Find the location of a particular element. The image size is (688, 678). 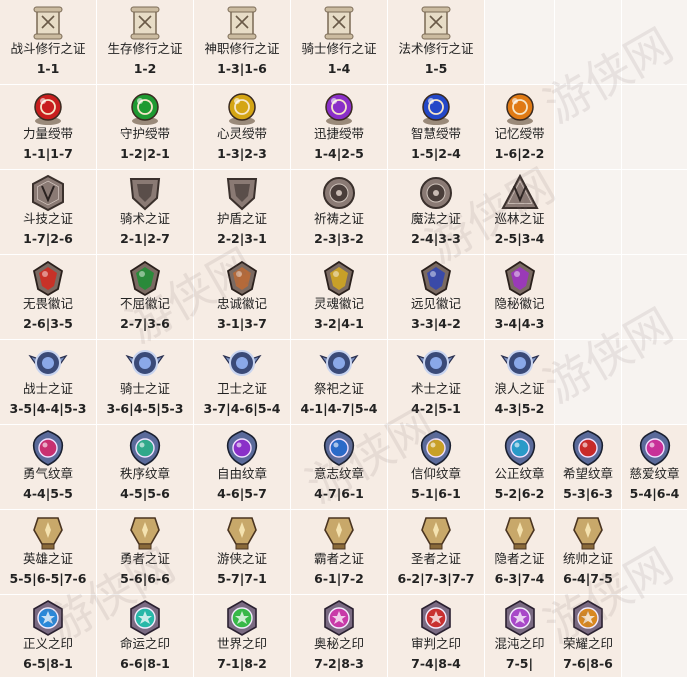

item-name: 迅捷绶带 is located at coordinates (338, 133).